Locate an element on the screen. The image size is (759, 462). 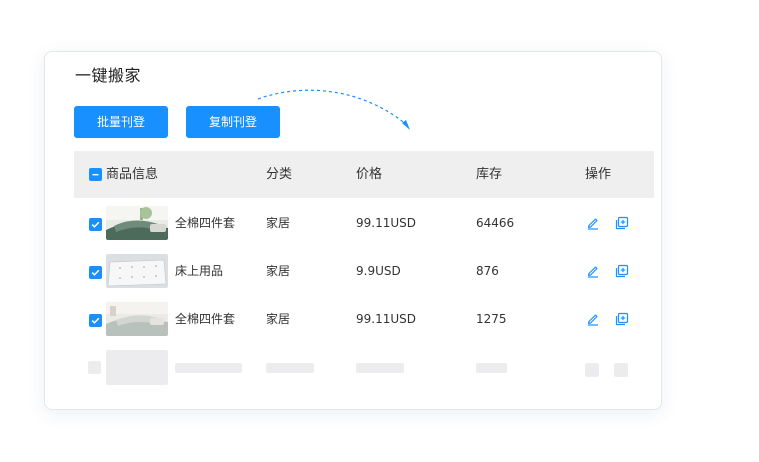
table-header: 商品信息 分类 价格 库存 操作 is located at coordinates (364, 174).